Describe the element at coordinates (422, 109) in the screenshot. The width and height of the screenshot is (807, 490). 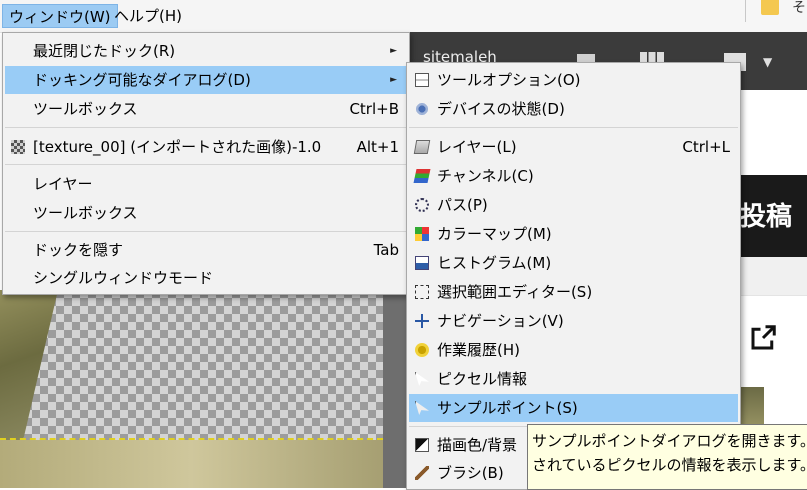
I see `device-status-icon` at that location.